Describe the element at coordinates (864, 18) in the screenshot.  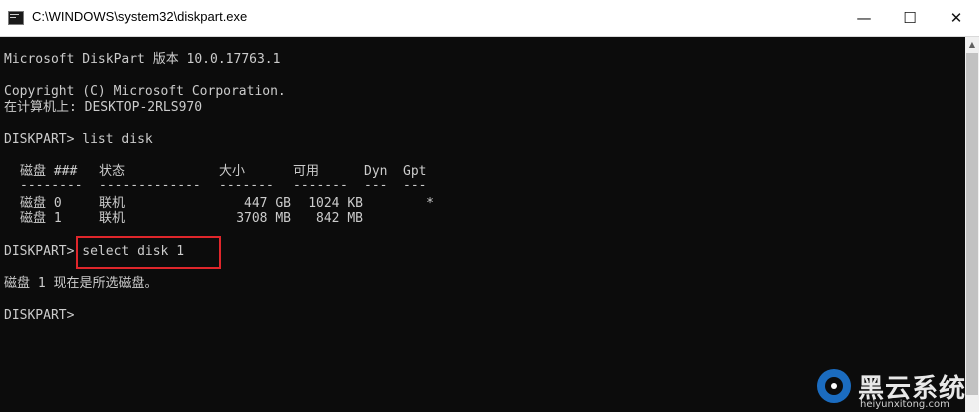
I see `minimize-button: —` at that location.